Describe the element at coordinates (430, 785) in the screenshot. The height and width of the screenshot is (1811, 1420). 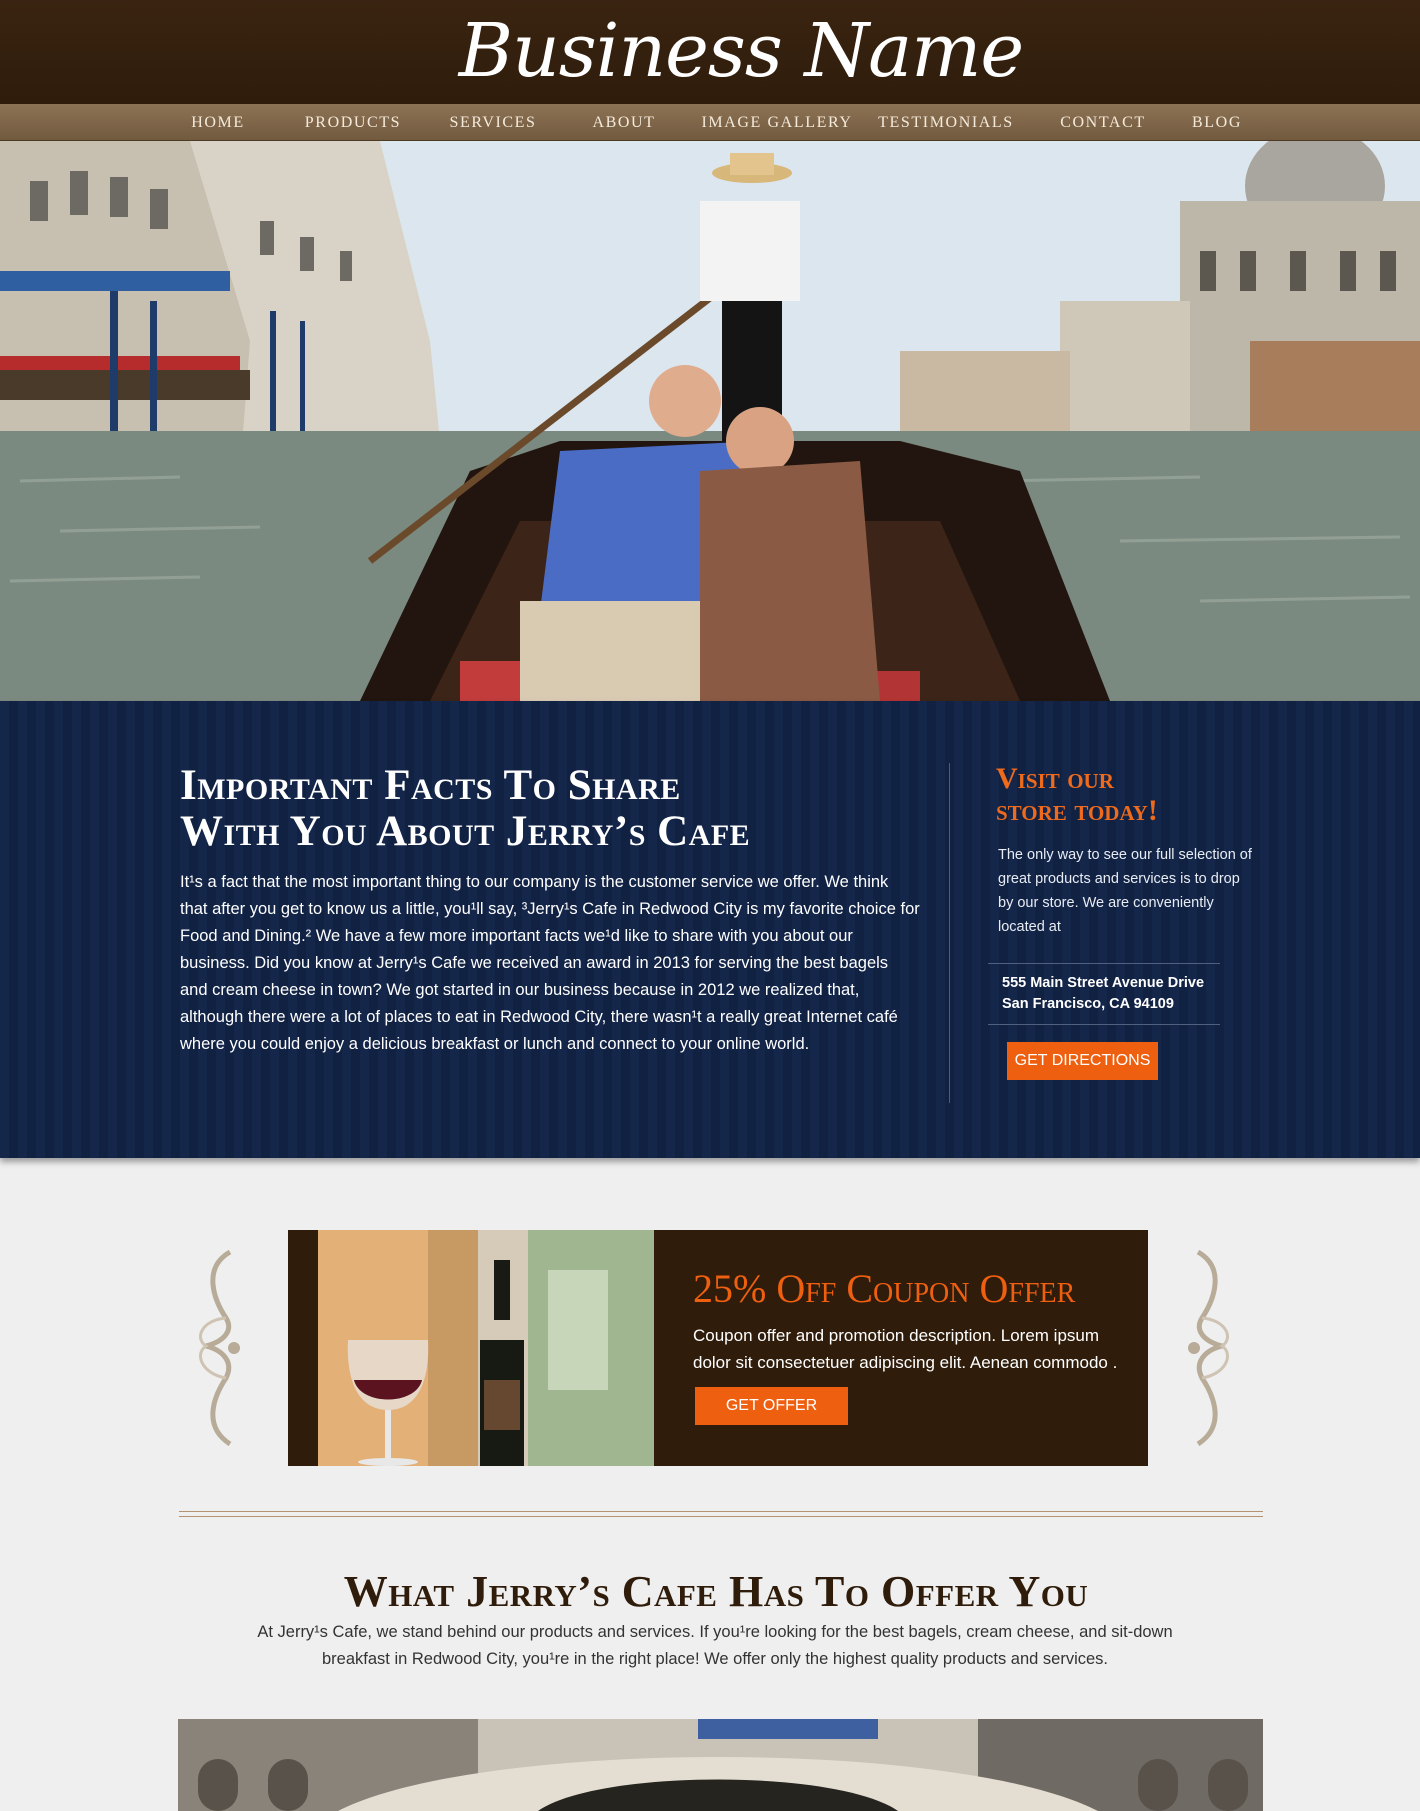
I see `facts-heading-line1: Important Facts To Share` at that location.